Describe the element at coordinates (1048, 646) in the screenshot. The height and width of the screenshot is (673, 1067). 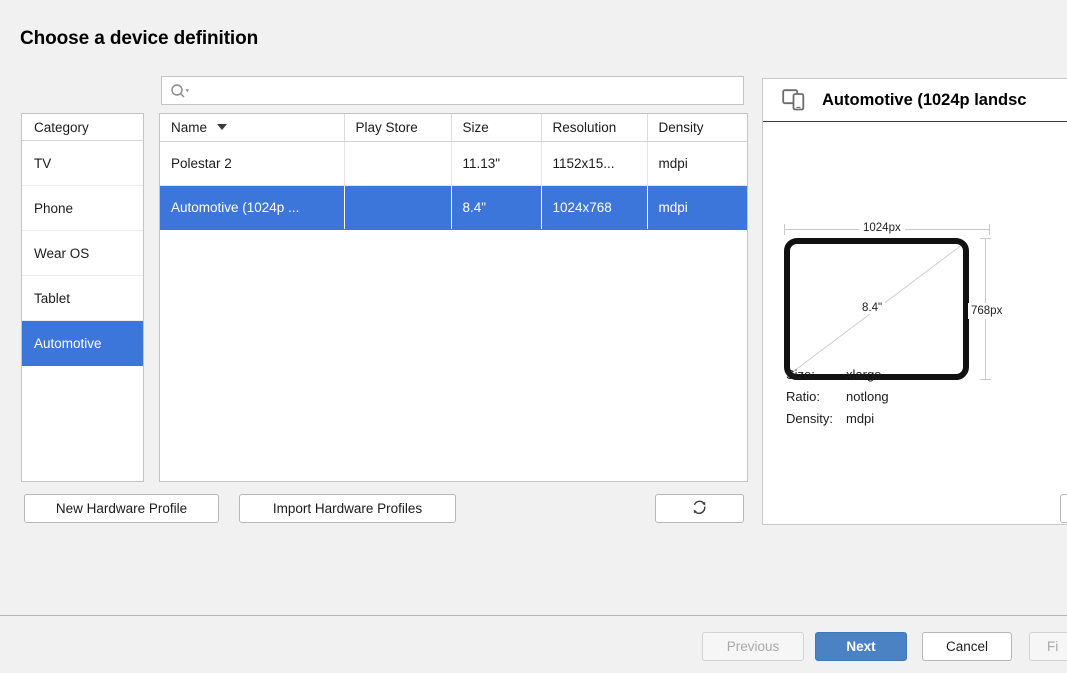
I see `finish-button: Fi` at that location.